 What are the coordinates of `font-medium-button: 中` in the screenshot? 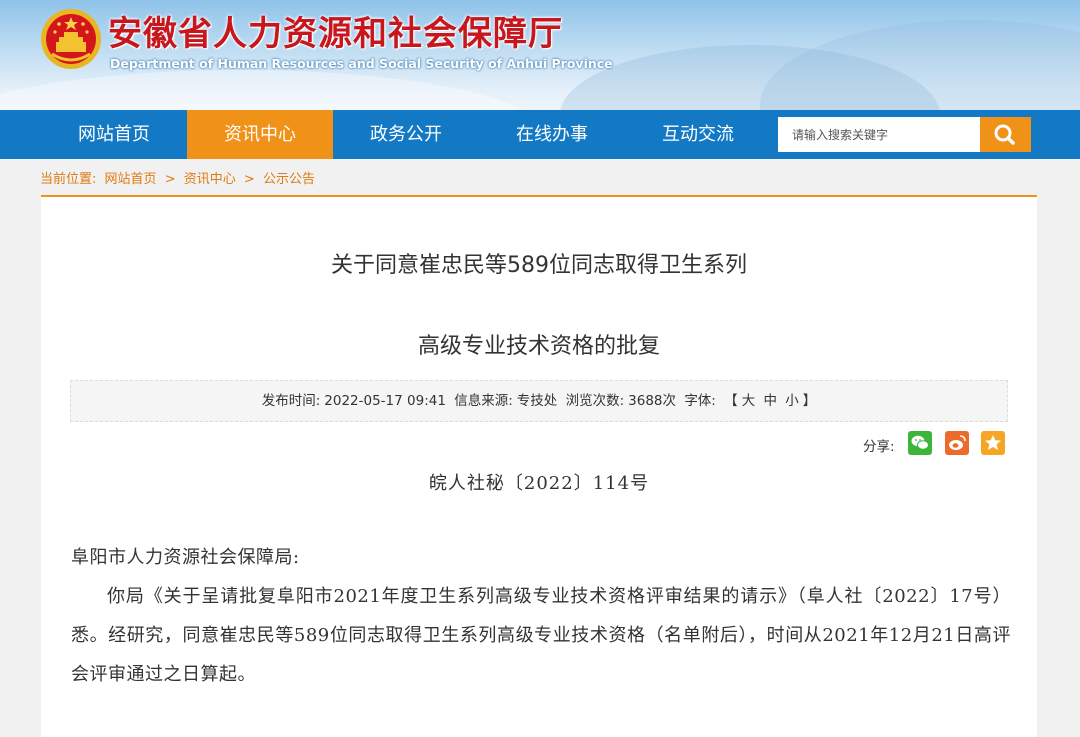 It's located at (770, 401).